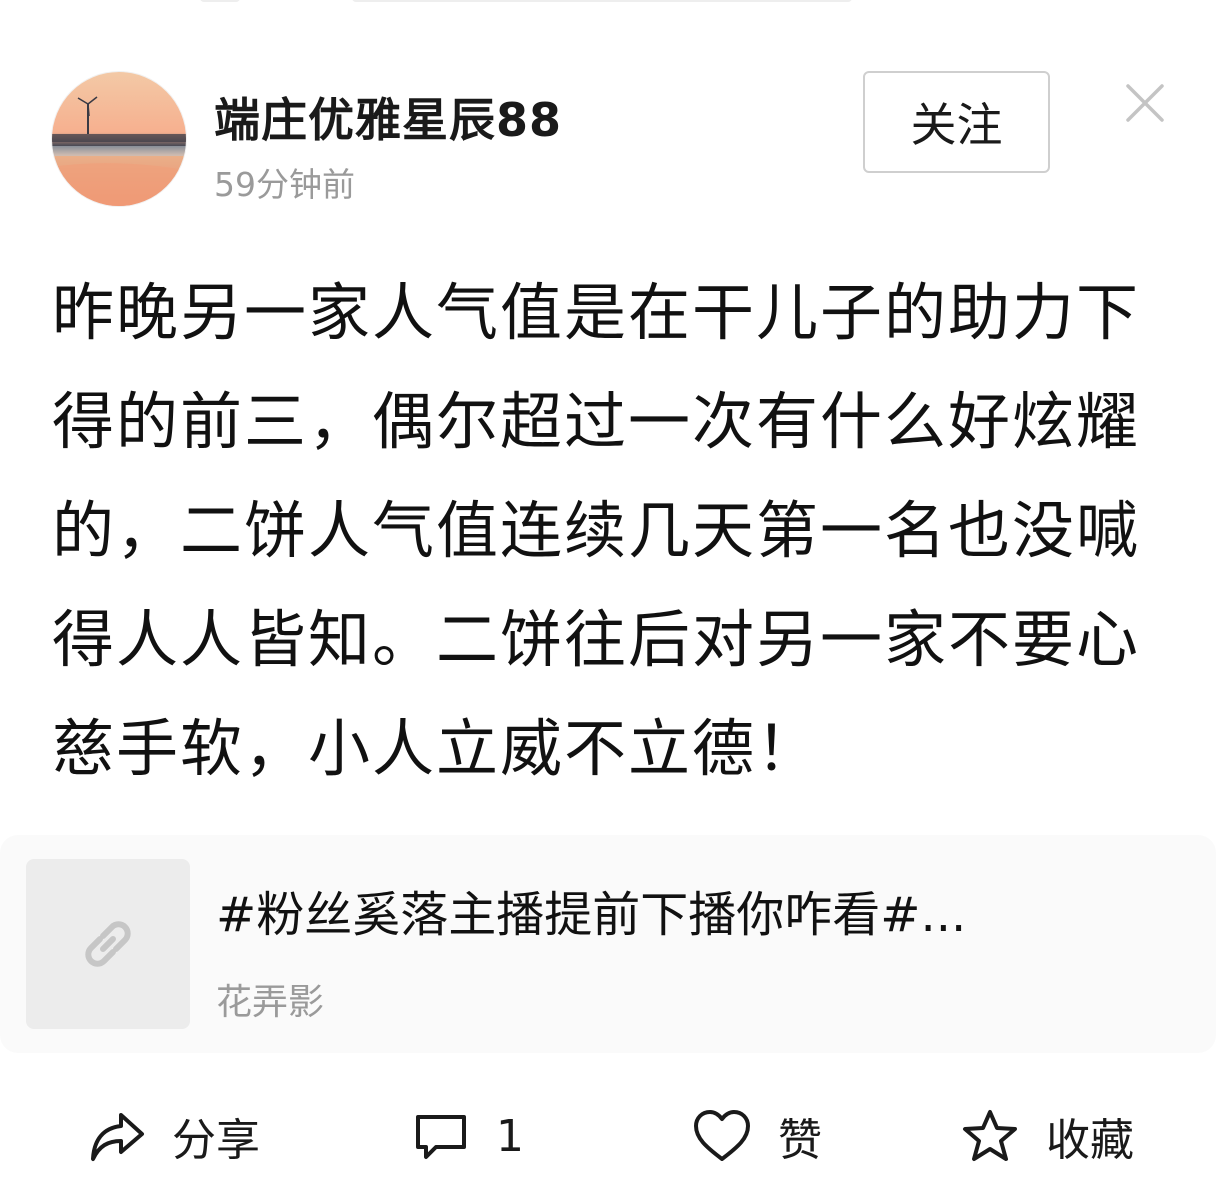 This screenshot has height=1196, width=1216. What do you see at coordinates (800, 1140) in the screenshot?
I see `like-label: 赞` at bounding box center [800, 1140].